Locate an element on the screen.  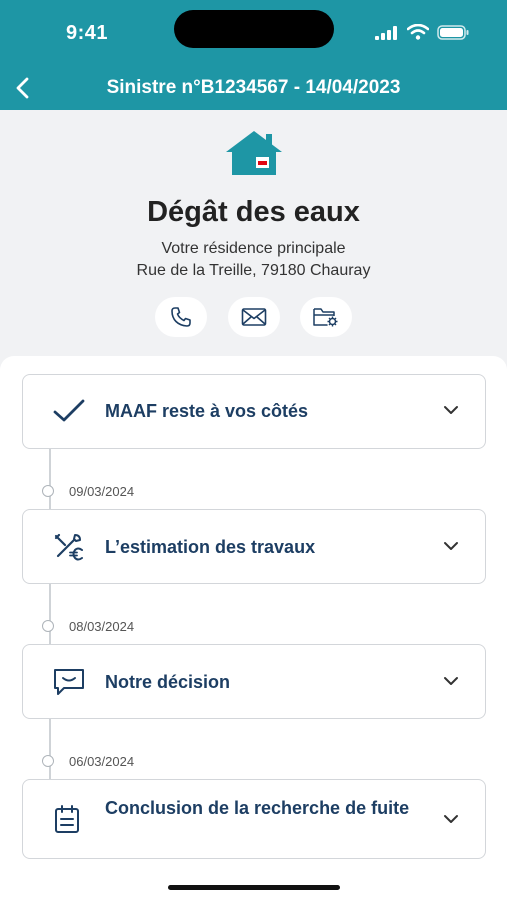
residence-label: Votre résidence principale is located at coordinates (253, 248).